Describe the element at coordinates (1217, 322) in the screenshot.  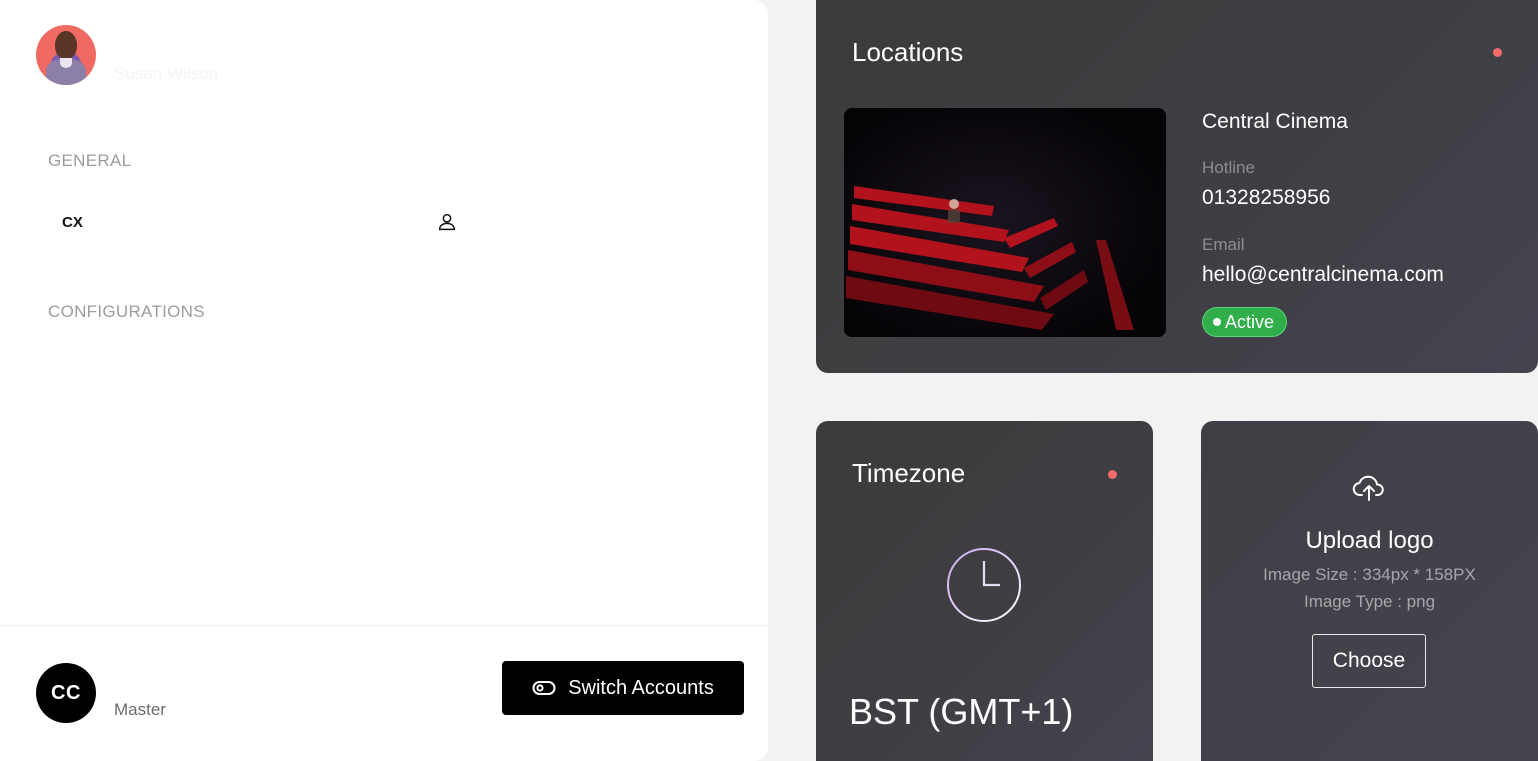
I see `badge-dot-icon` at that location.